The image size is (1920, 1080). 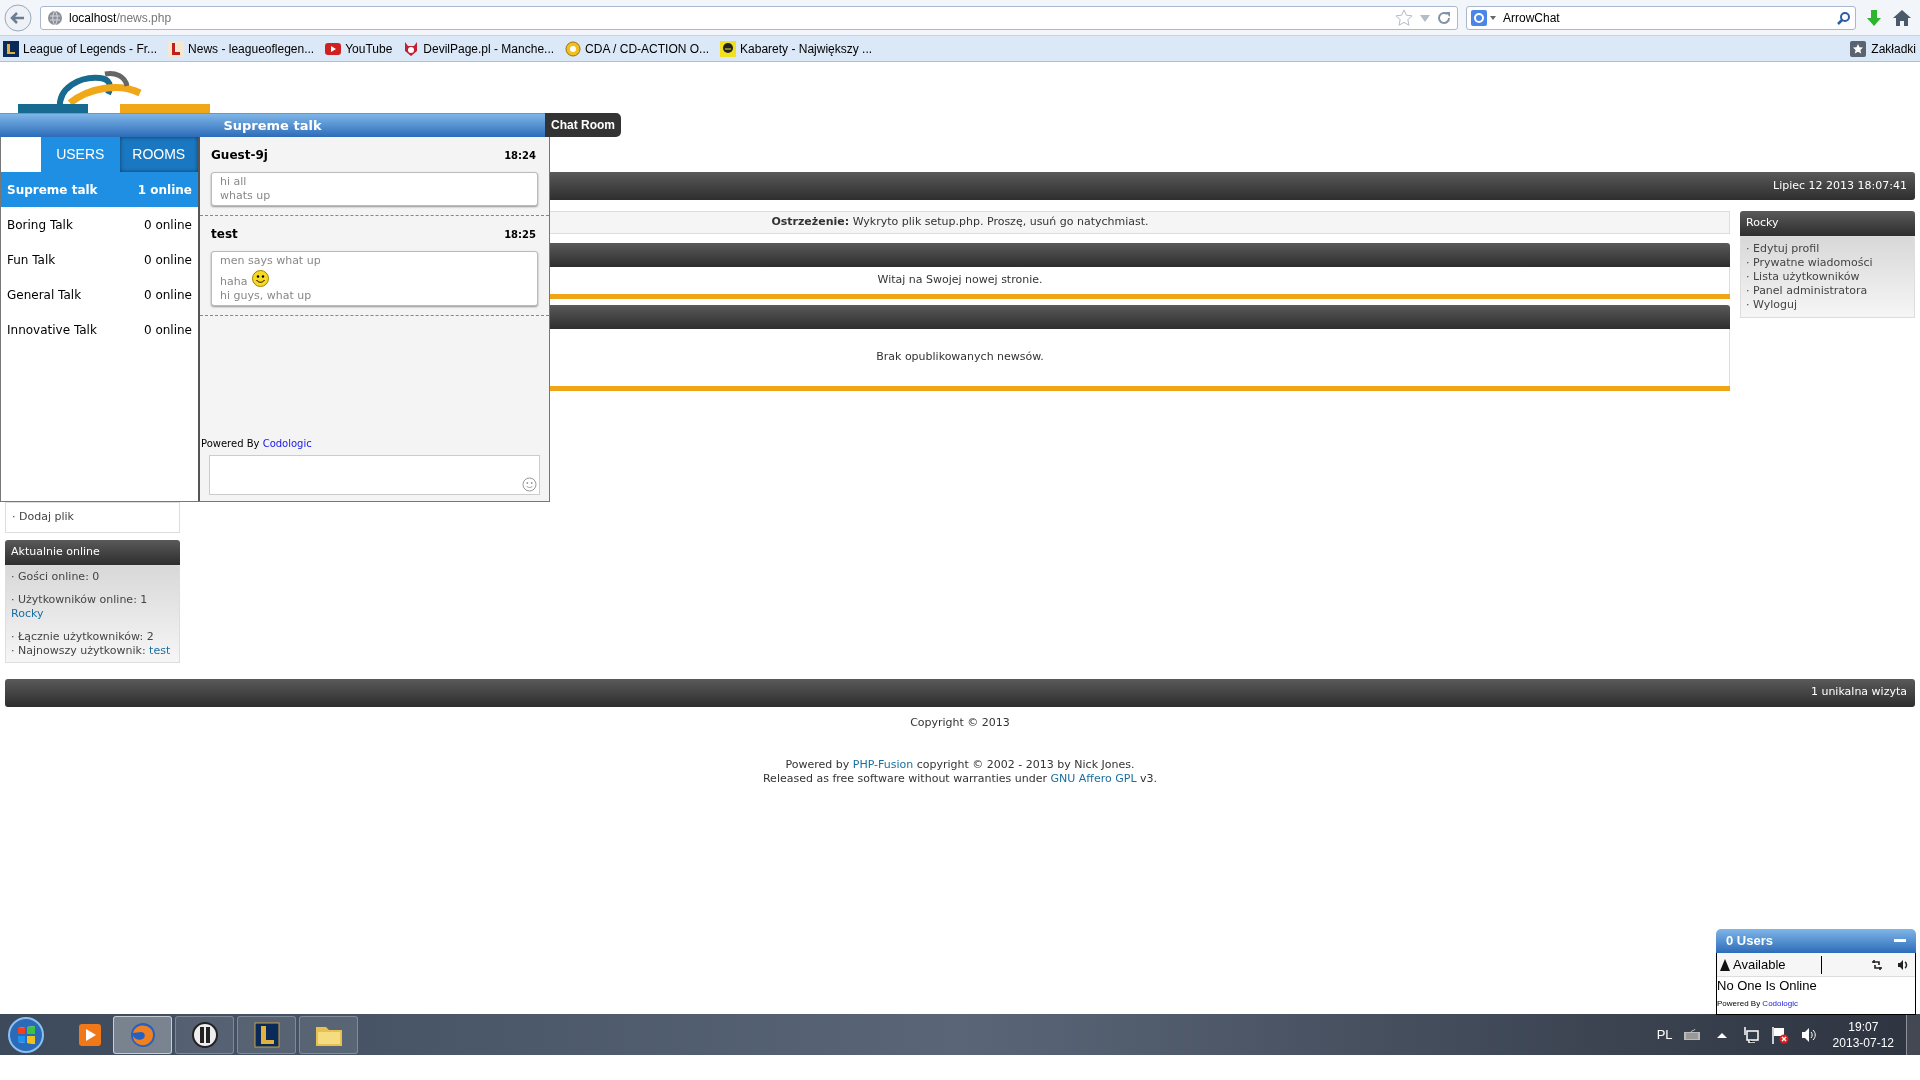 I want to click on message-text: men says what up, so click(x=270, y=261).